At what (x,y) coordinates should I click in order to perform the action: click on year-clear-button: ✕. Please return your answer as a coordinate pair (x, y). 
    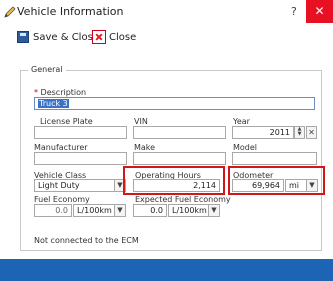
    Looking at the image, I should click on (311, 132).